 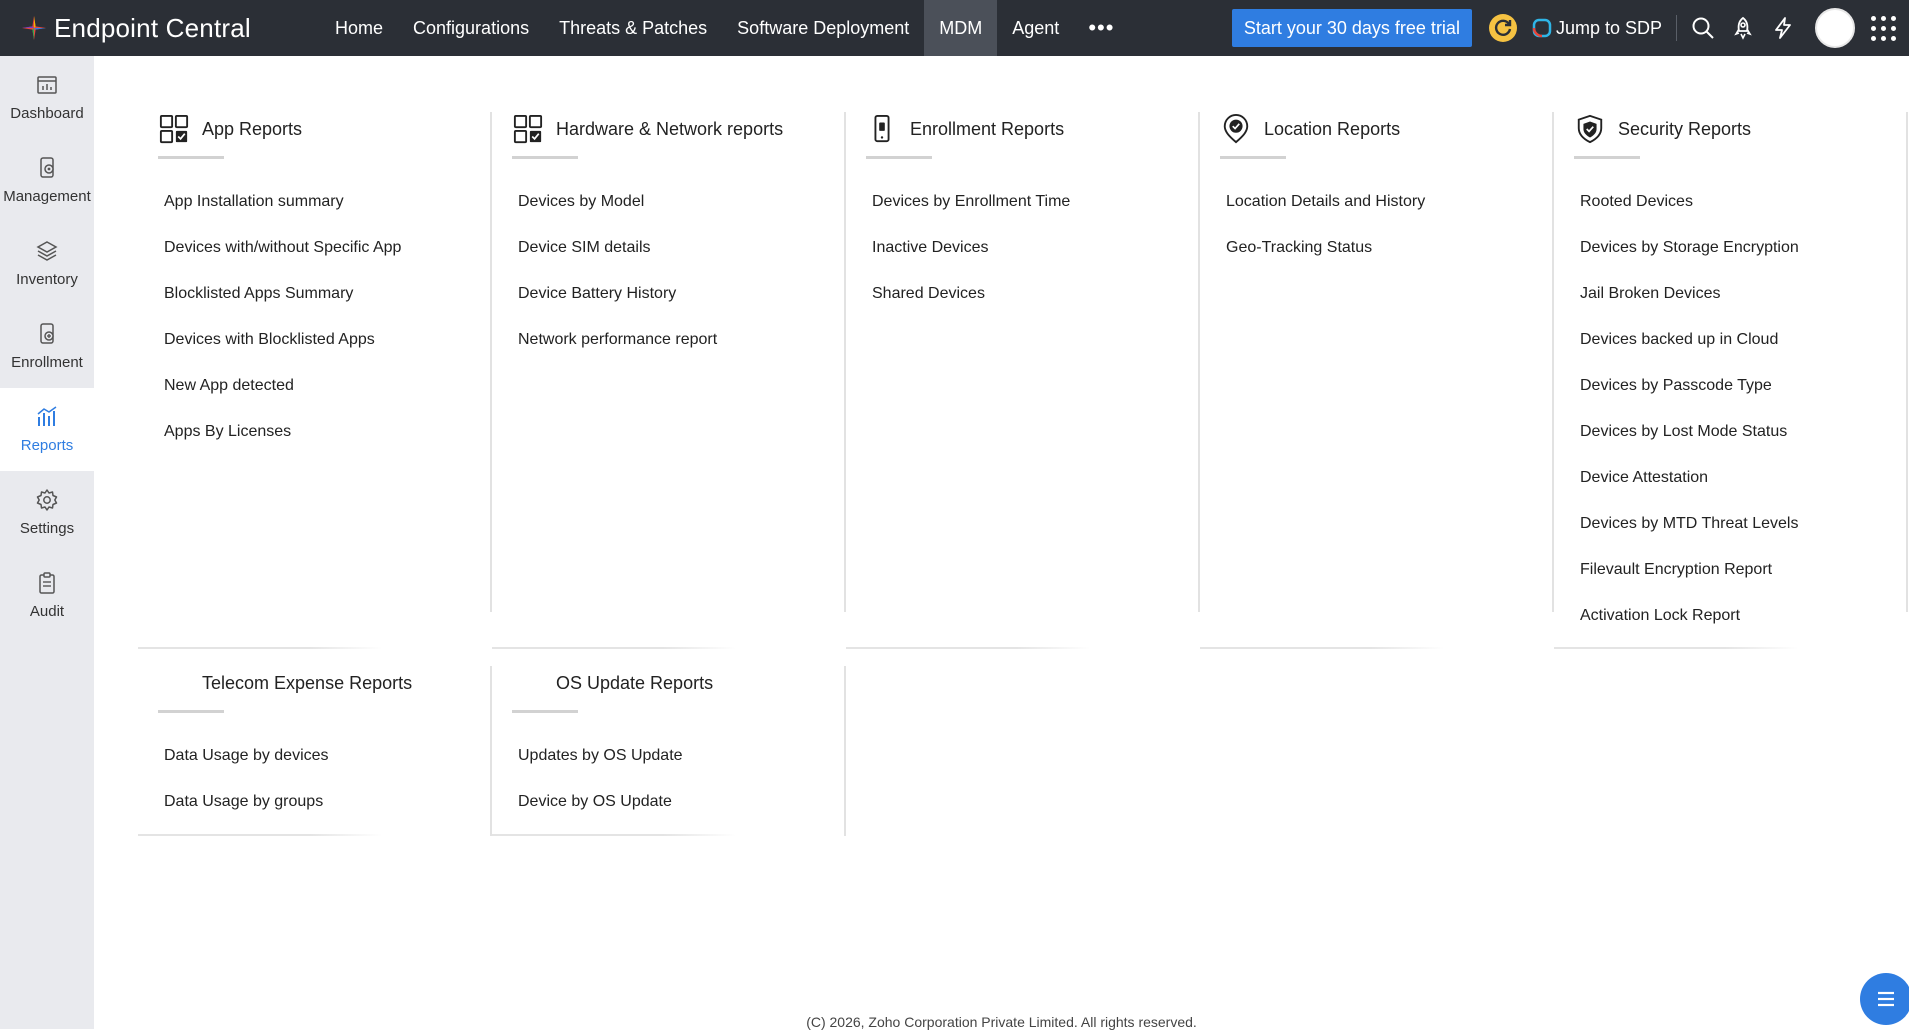 What do you see at coordinates (174, 129) in the screenshot?
I see `app-grid-icon` at bounding box center [174, 129].